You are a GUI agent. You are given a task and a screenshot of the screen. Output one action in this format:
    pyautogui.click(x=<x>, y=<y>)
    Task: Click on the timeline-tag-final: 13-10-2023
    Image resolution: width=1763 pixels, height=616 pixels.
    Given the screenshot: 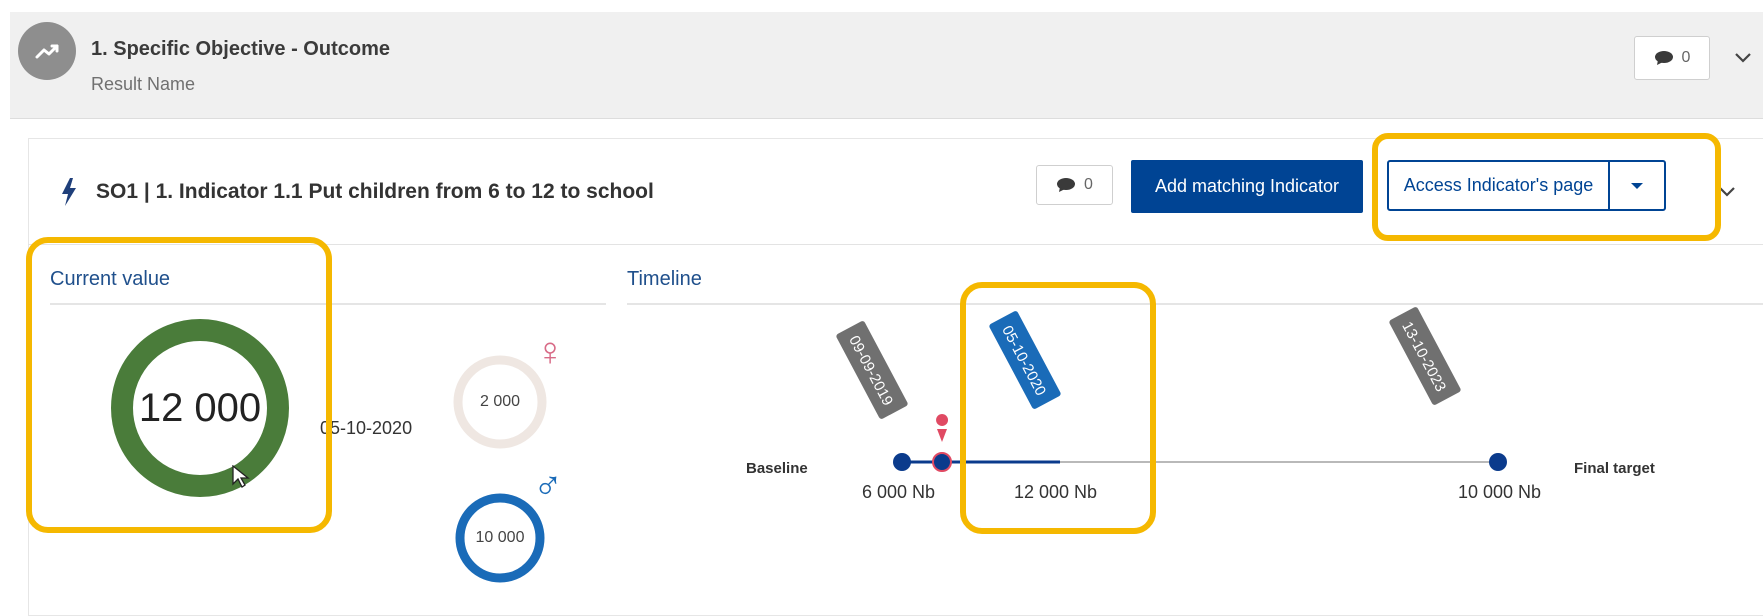 What is the action you would take?
    pyautogui.click(x=1425, y=356)
    